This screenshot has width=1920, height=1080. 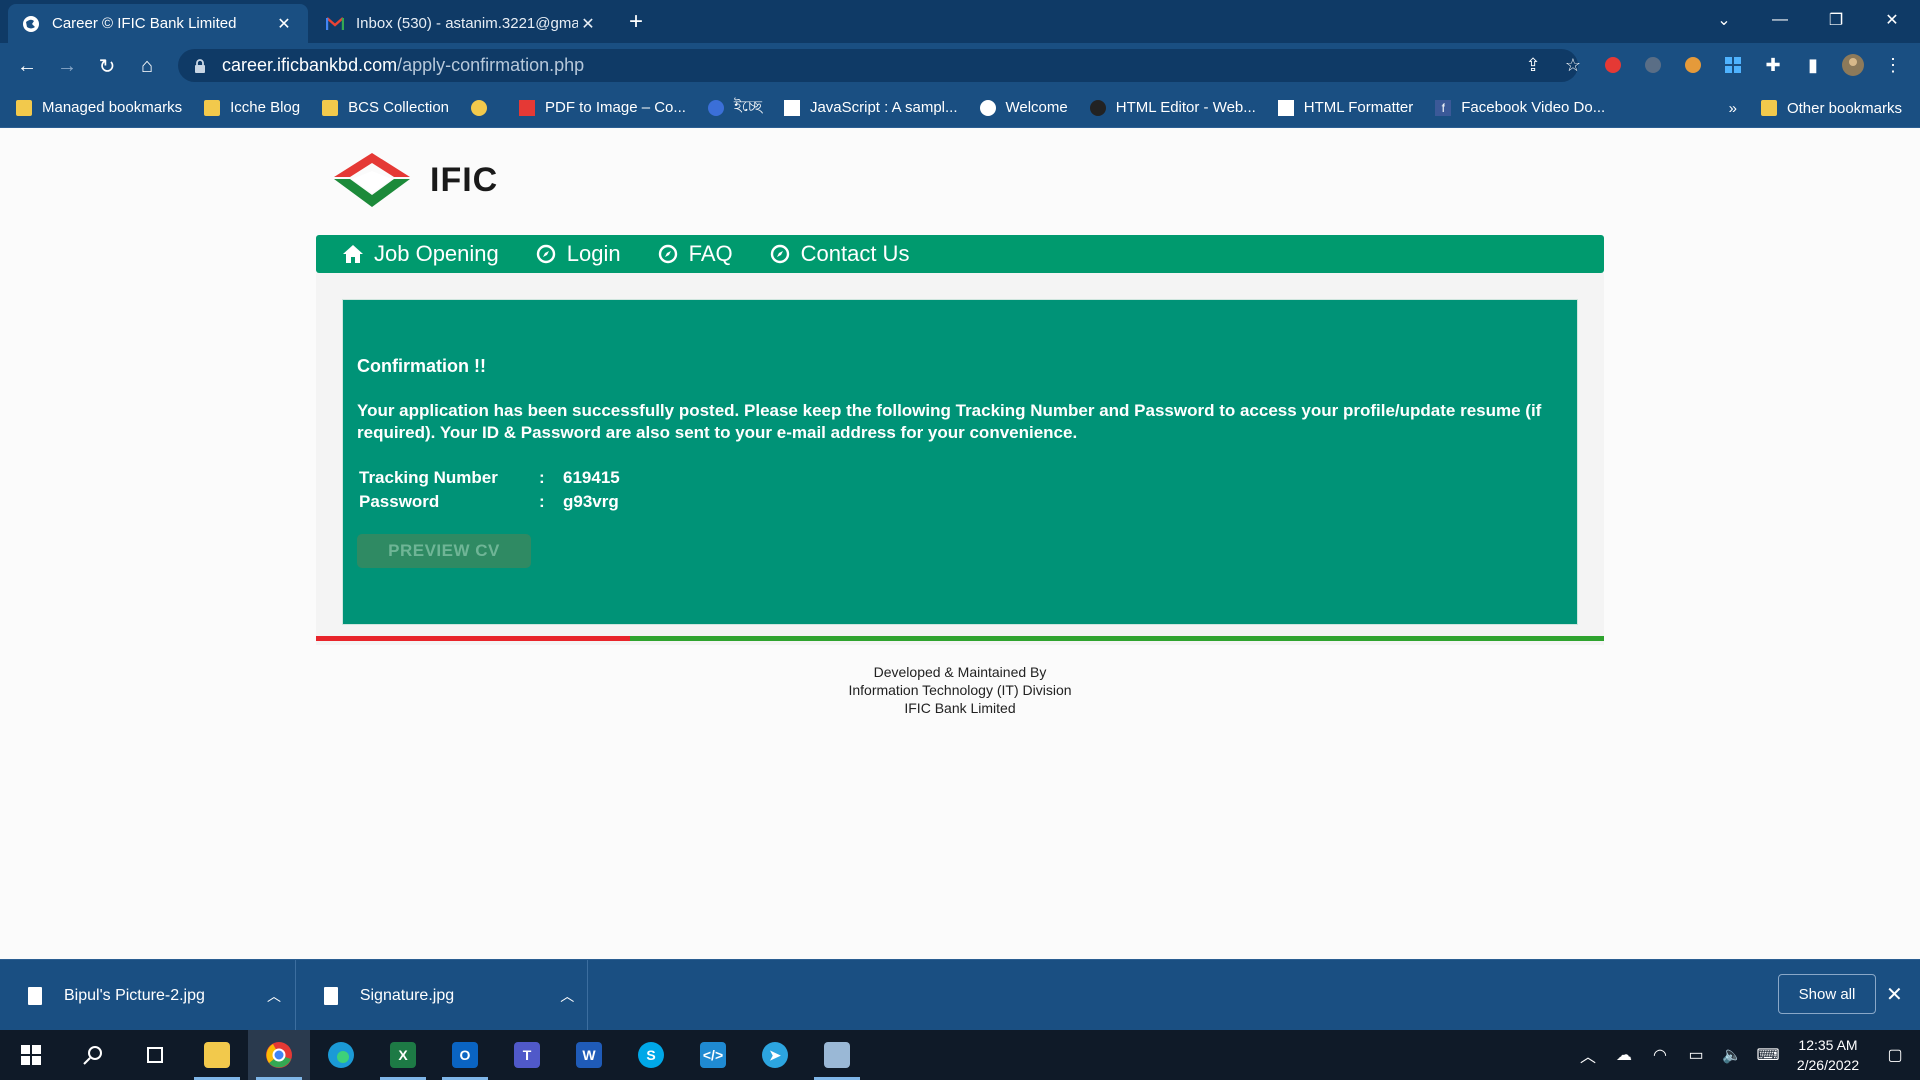 What do you see at coordinates (1768, 1055) in the screenshot?
I see `keyboard-icon: ⌨` at bounding box center [1768, 1055].